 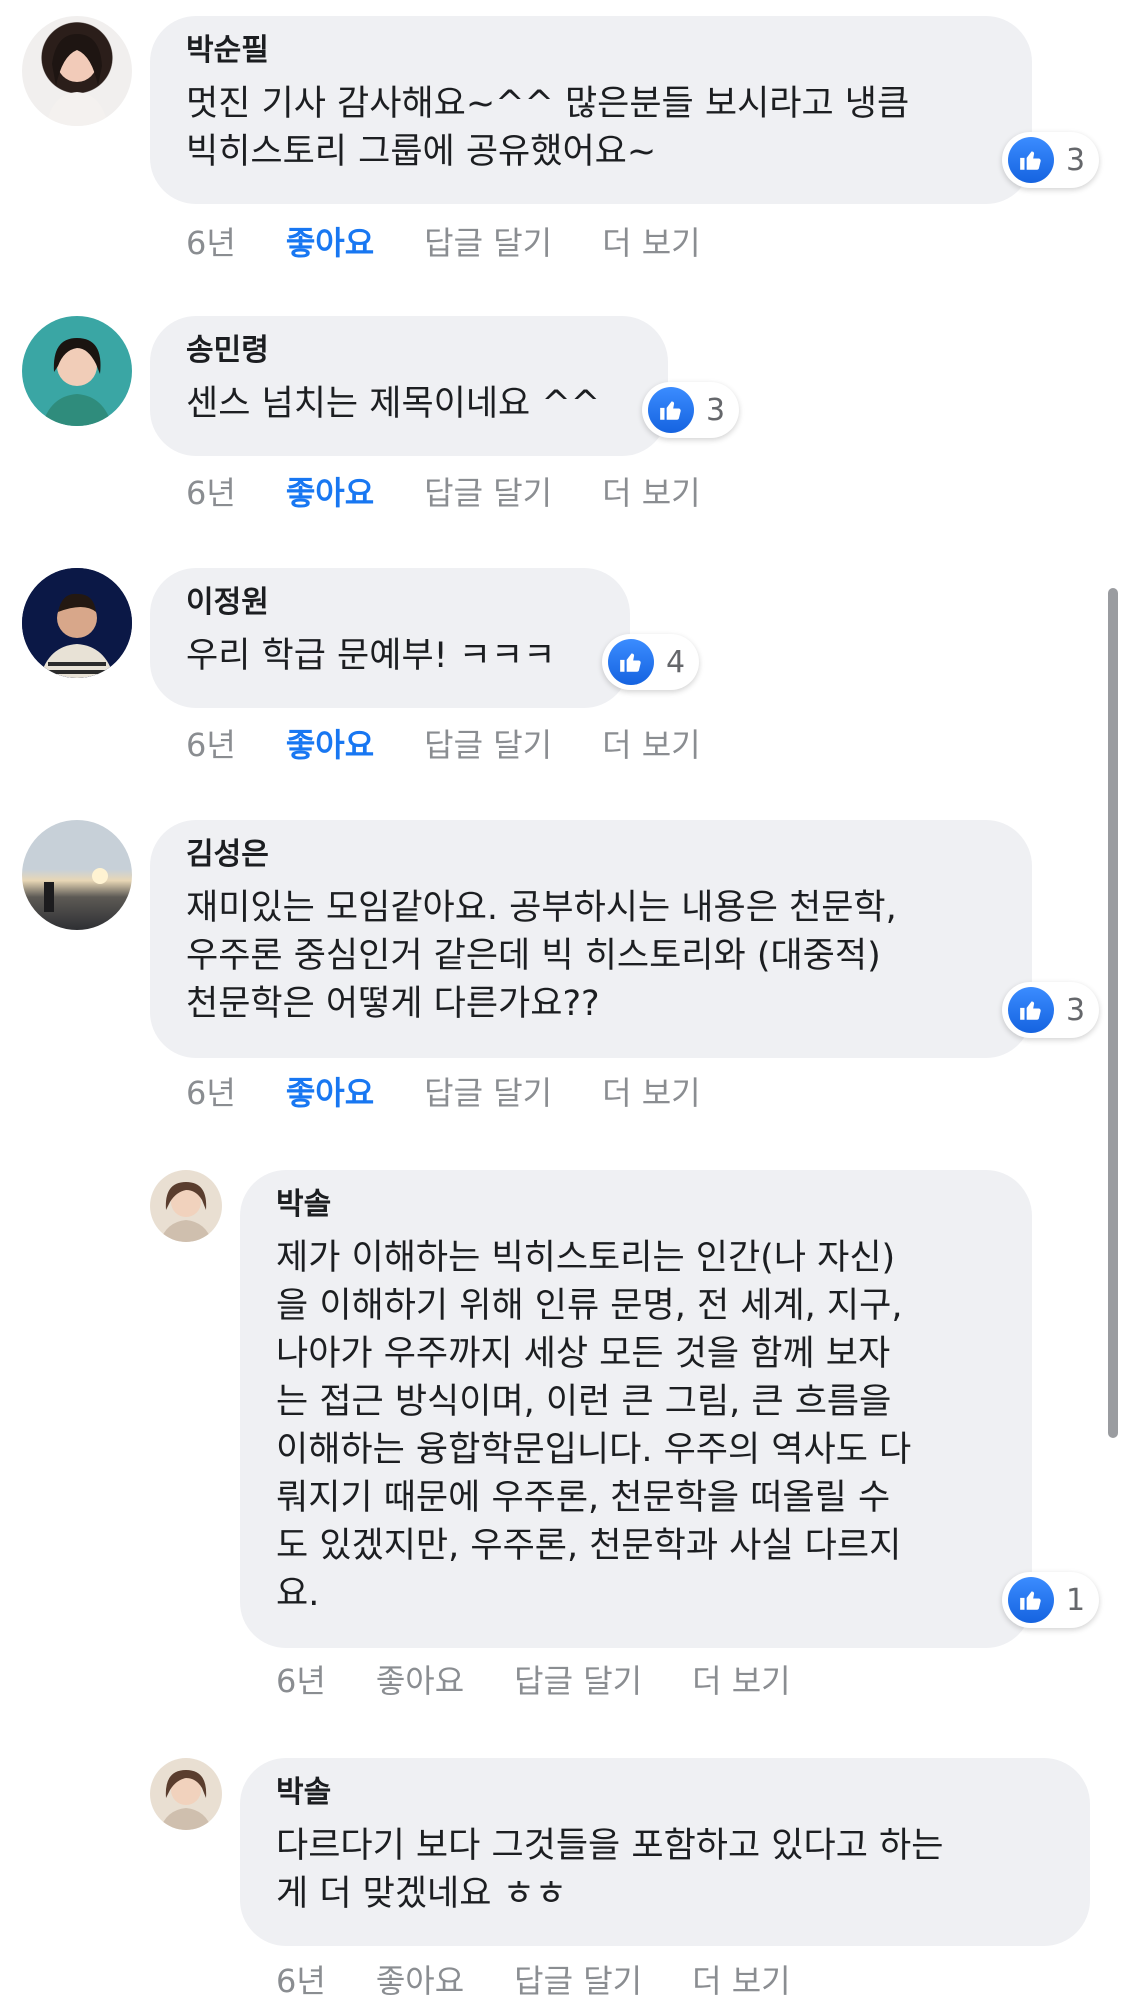 What do you see at coordinates (409, 351) in the screenshot?
I see `comment-author: 송민령` at bounding box center [409, 351].